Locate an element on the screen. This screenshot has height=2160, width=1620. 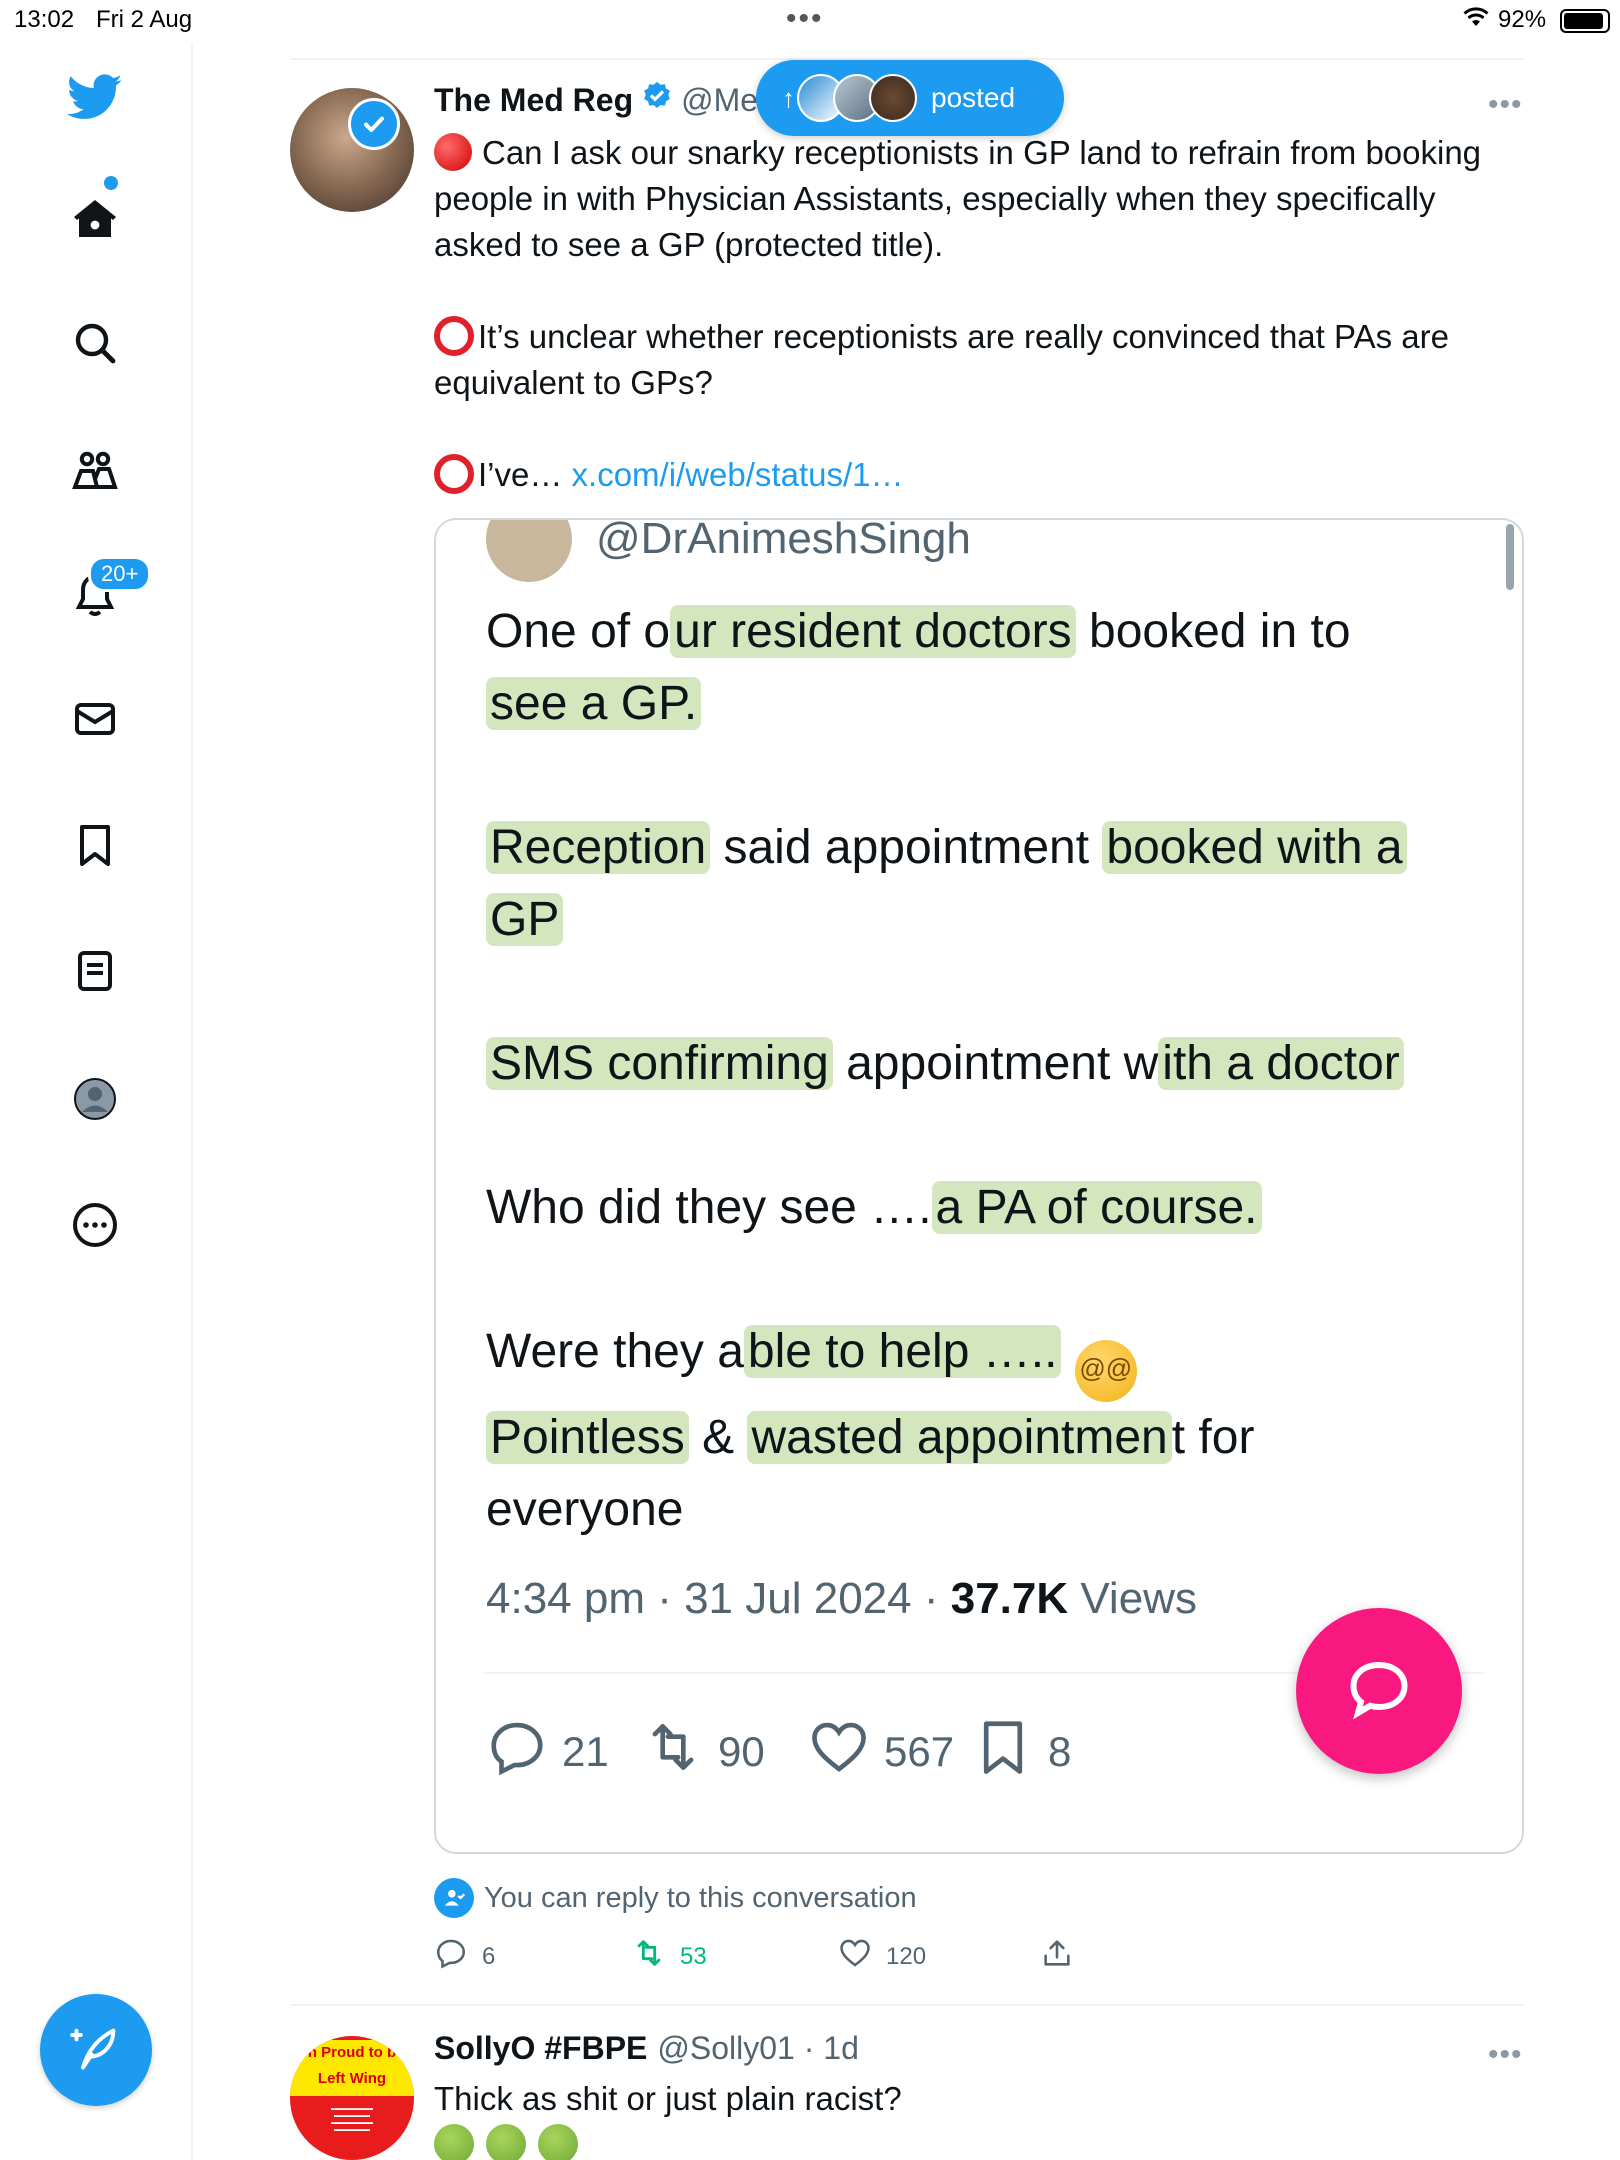
twitter-logo-icon is located at coordinates (95, 97).